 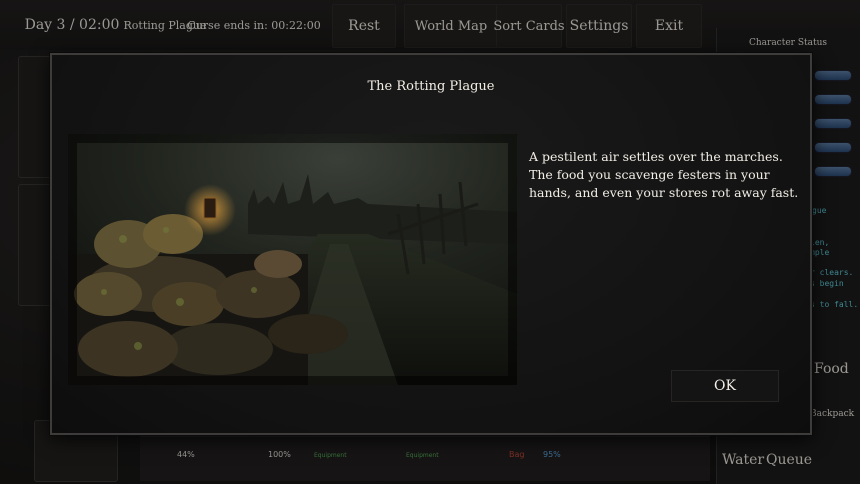 I want to click on ok-button: OK, so click(x=725, y=386).